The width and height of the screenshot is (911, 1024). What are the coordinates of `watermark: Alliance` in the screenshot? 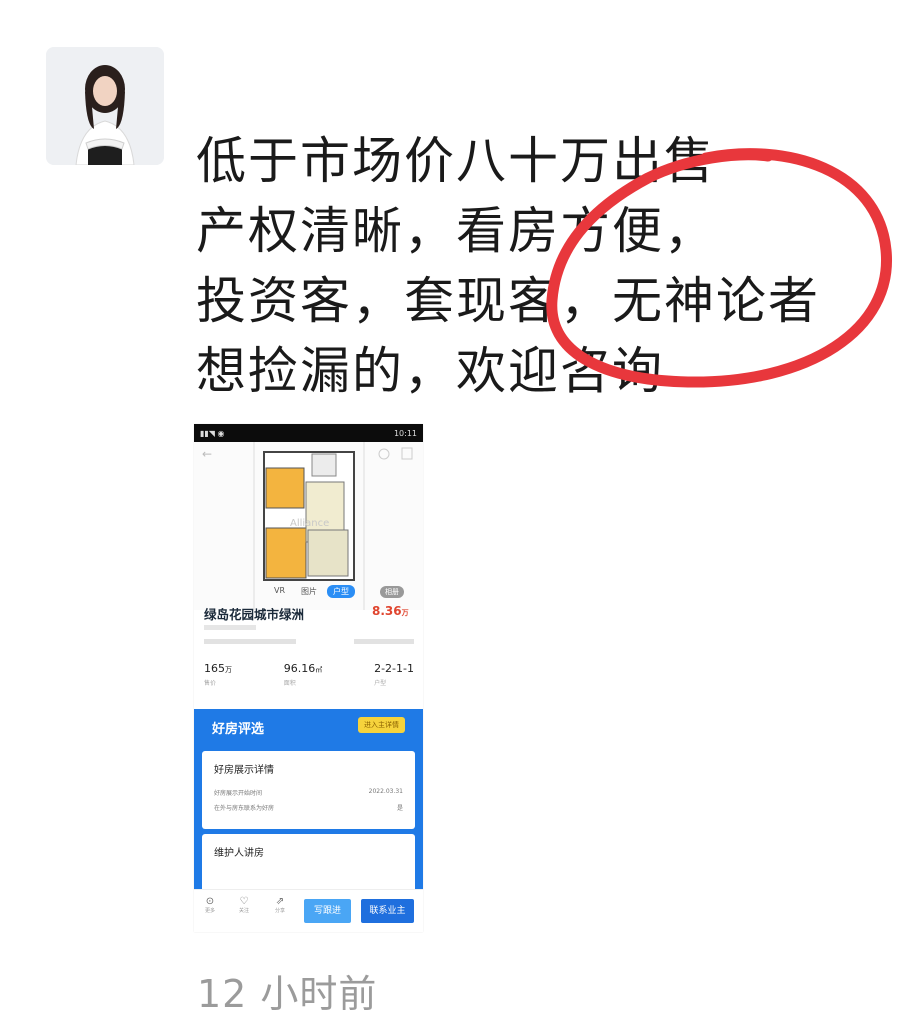 It's located at (310, 523).